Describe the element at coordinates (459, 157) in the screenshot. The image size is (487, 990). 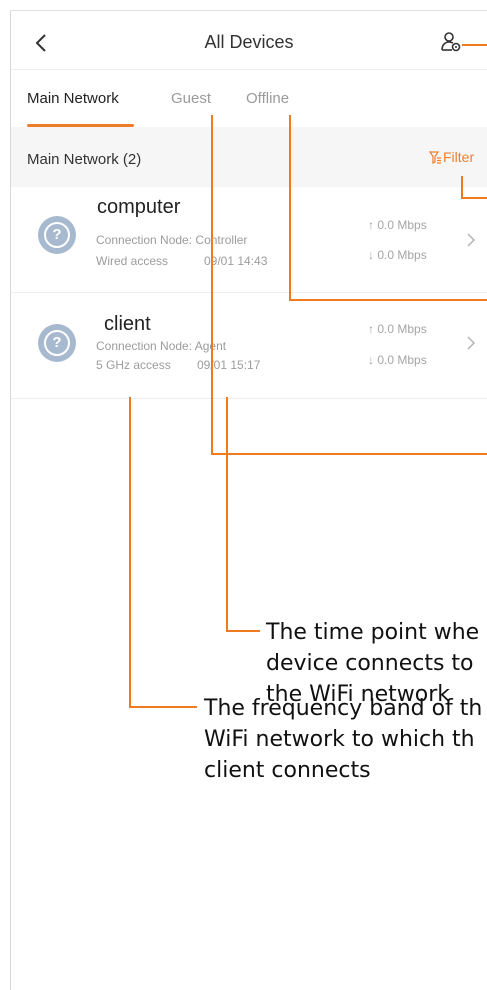
I see `filter-label: Filter` at that location.